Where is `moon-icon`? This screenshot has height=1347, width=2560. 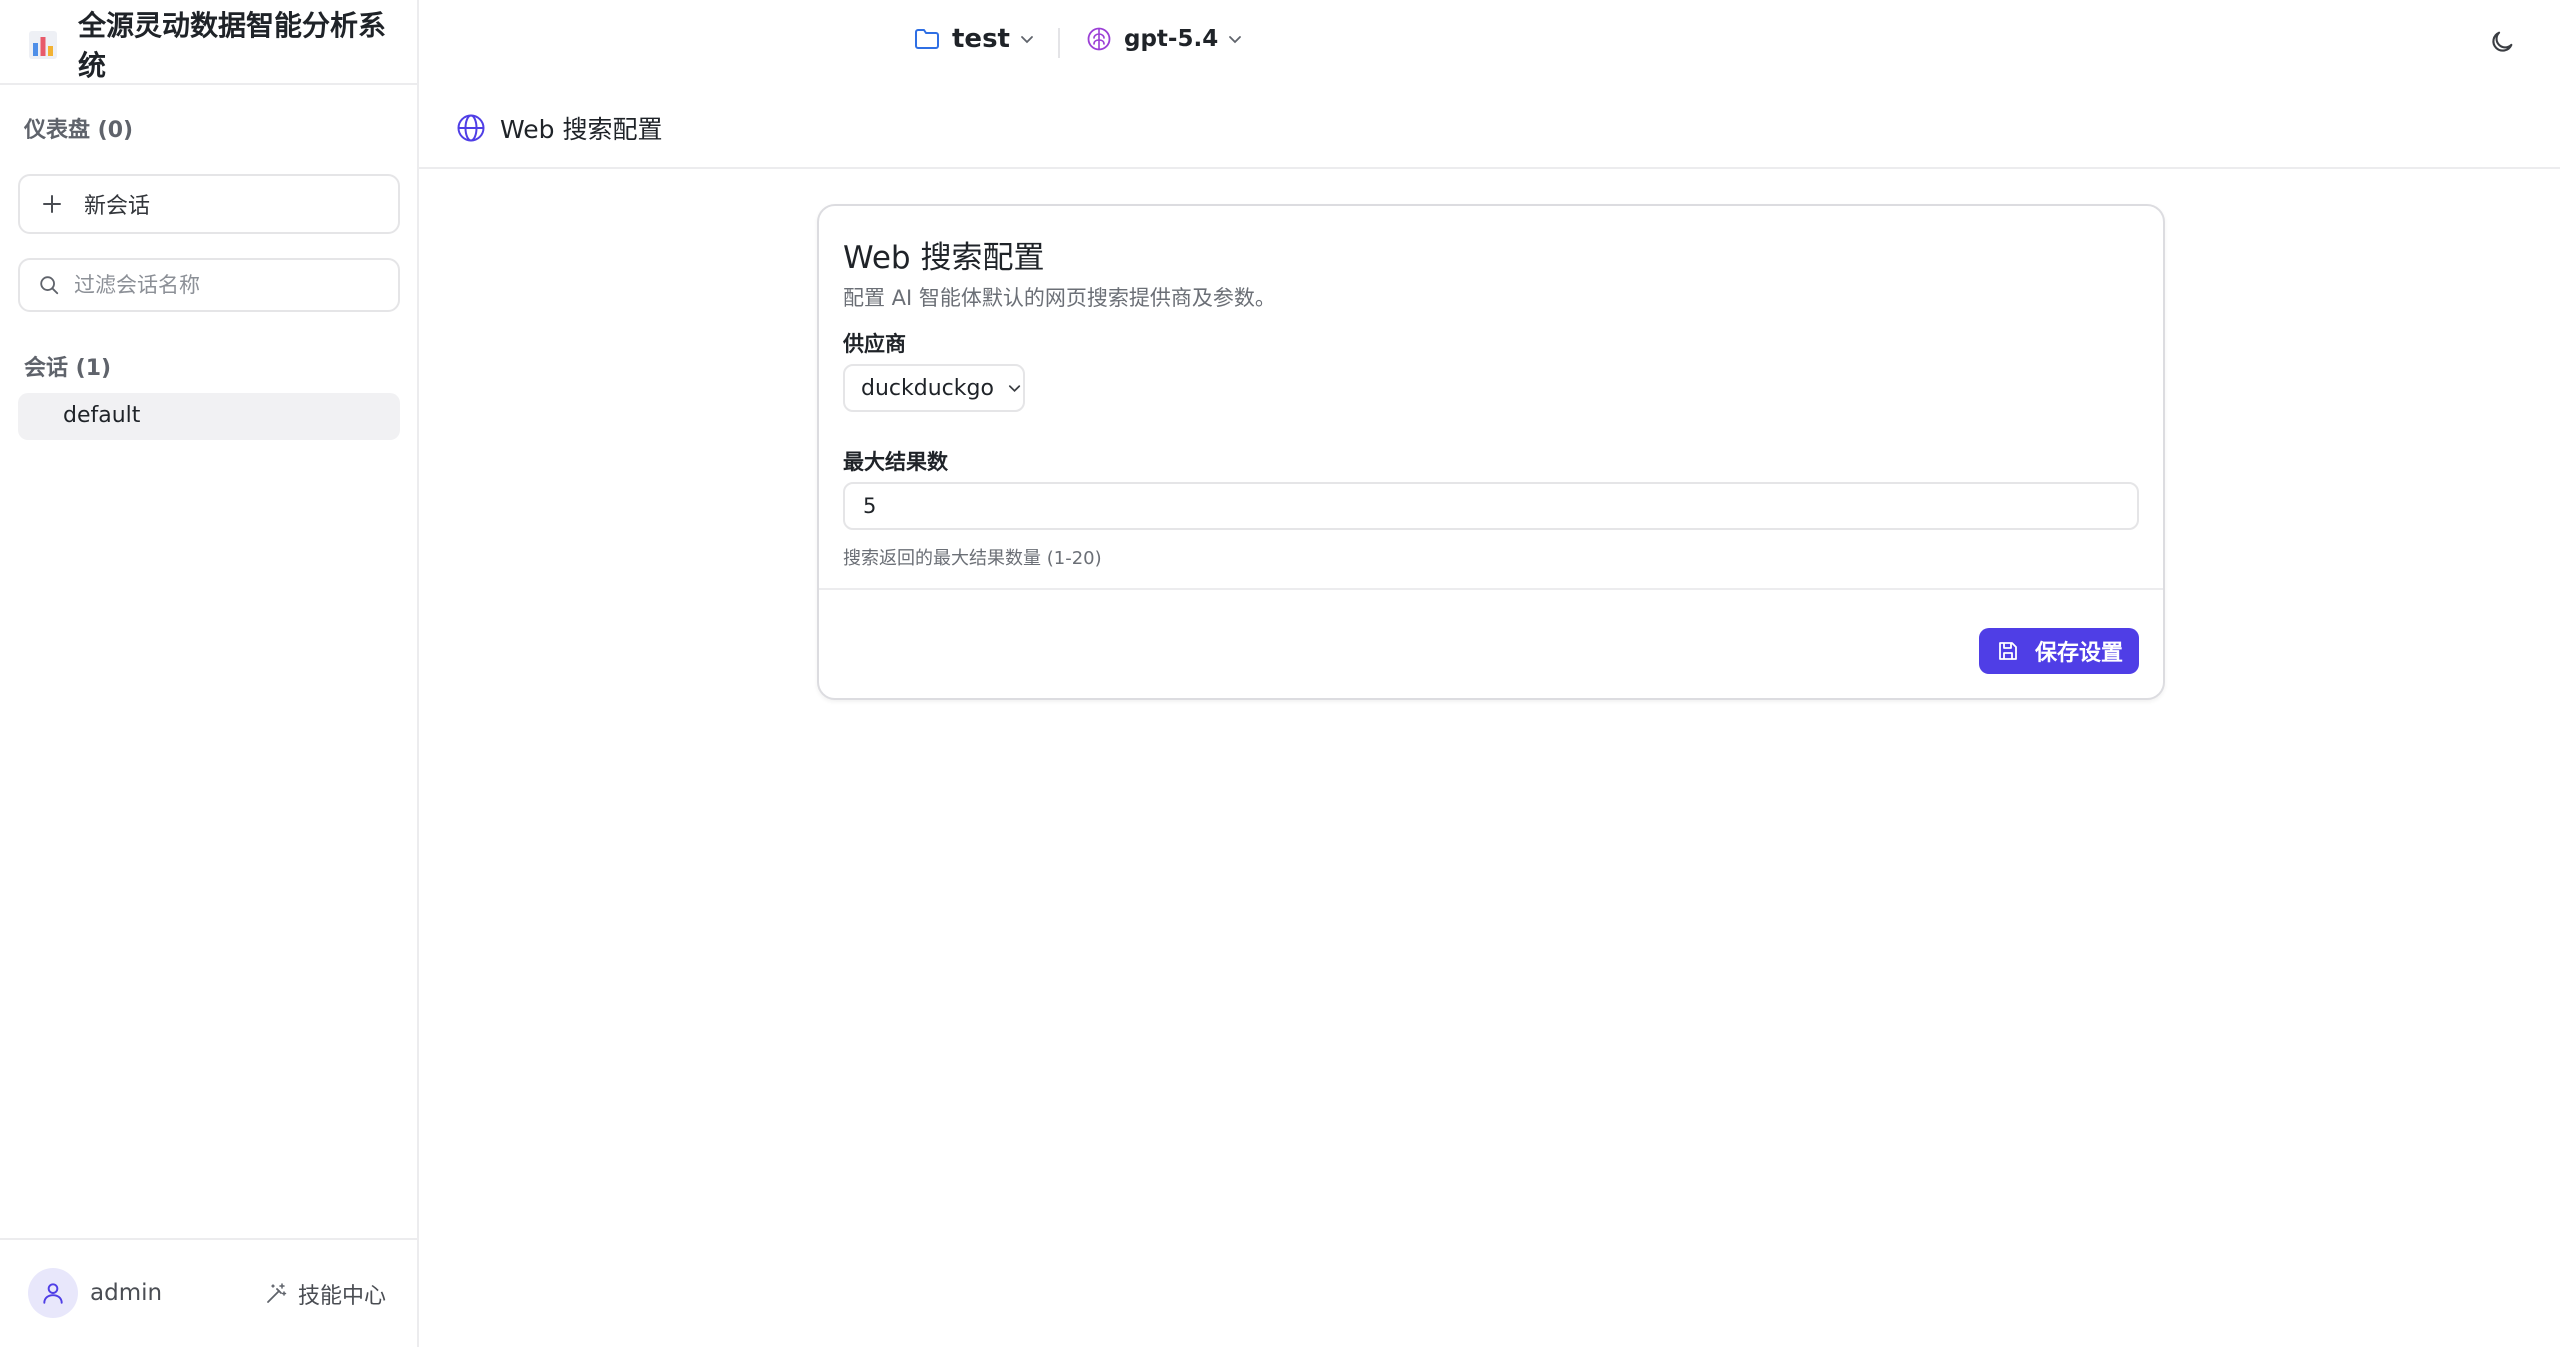
moon-icon is located at coordinates (2502, 42).